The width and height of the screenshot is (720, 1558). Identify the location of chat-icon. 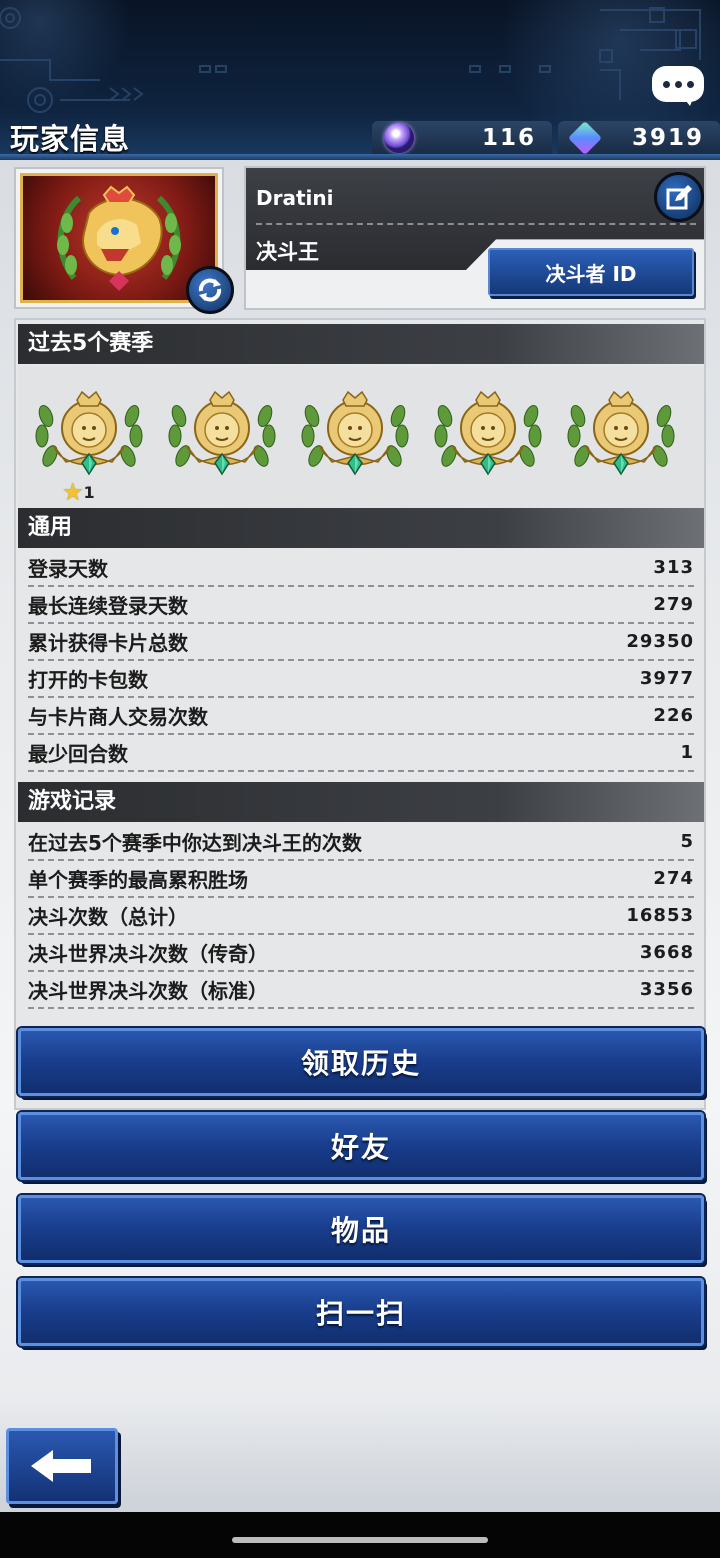
(678, 86).